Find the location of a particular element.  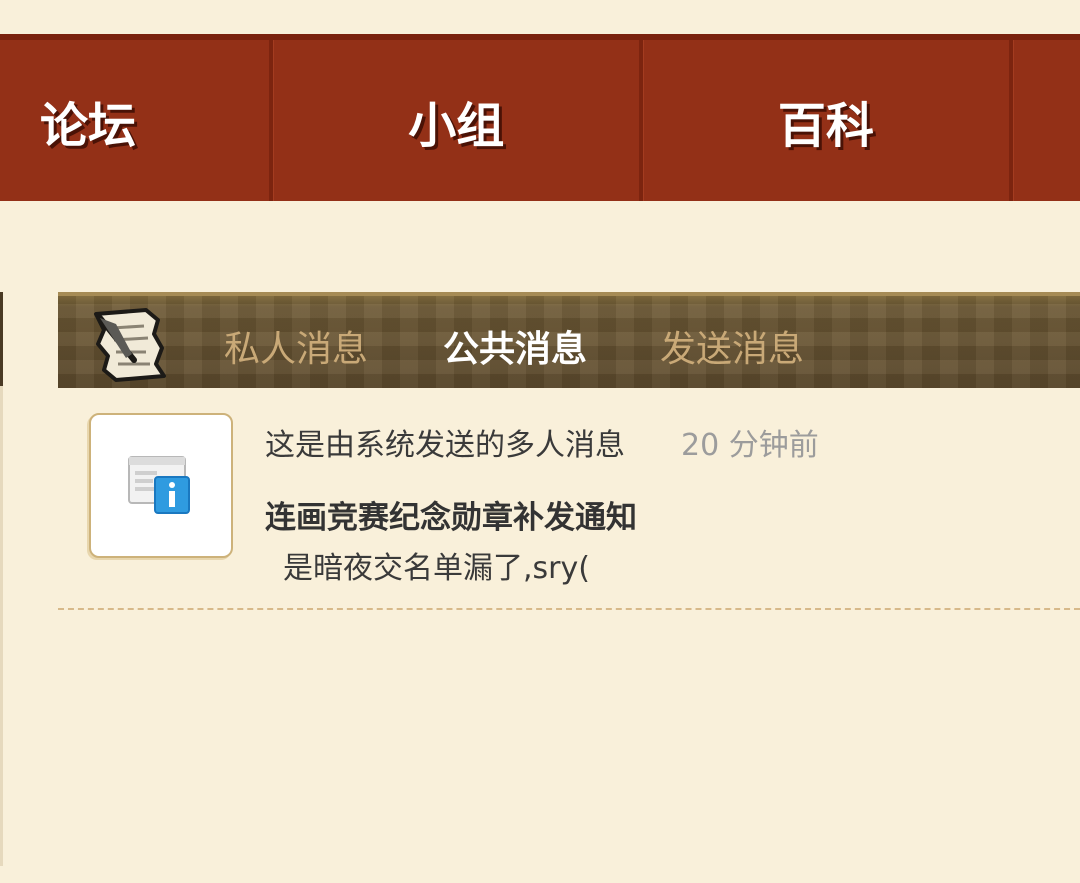

message-avatar is located at coordinates (161, 485).